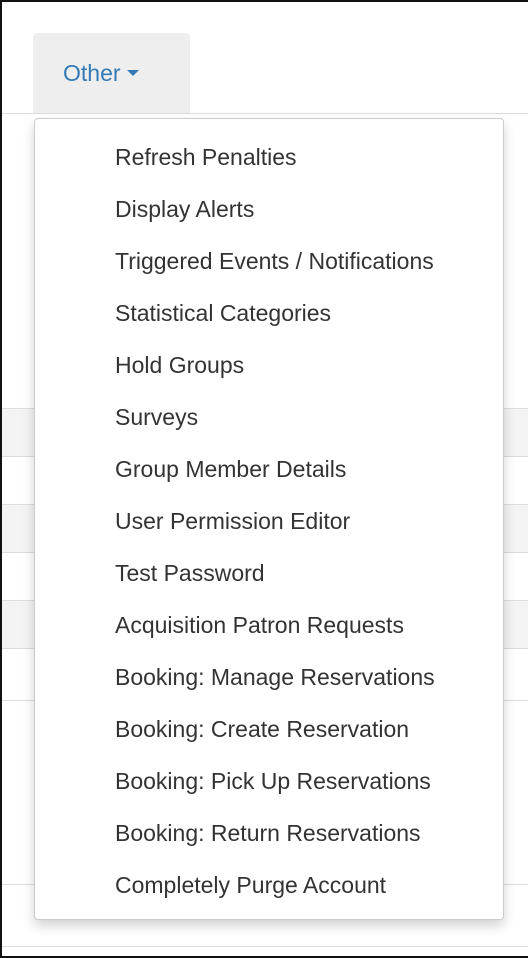  Describe the element at coordinates (289, 261) in the screenshot. I see `menu-item-triggered-events-notifications: Triggered Events / Notifications` at that location.